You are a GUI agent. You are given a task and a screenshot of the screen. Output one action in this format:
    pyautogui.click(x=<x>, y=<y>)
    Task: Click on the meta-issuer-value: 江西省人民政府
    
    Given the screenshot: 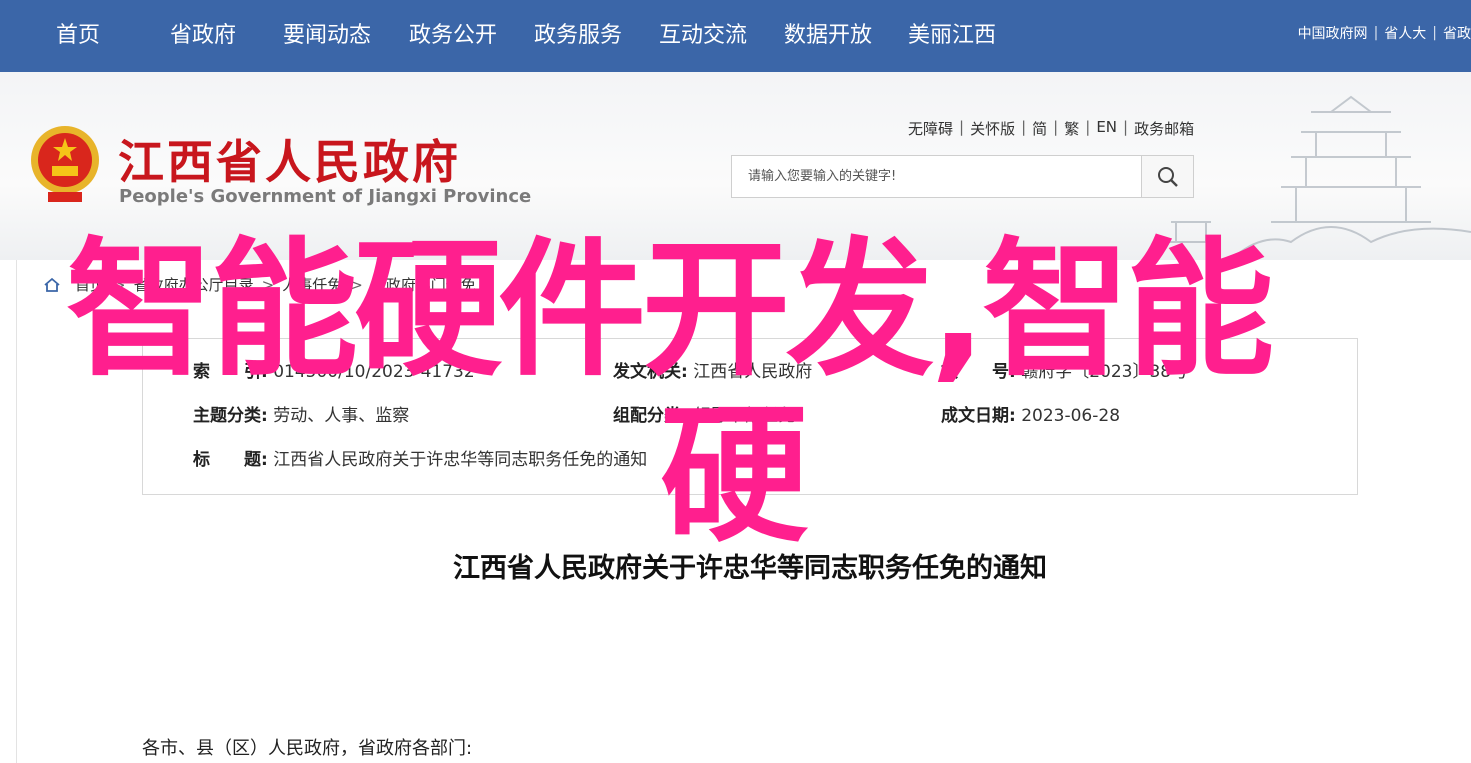 What is the action you would take?
    pyautogui.click(x=753, y=372)
    